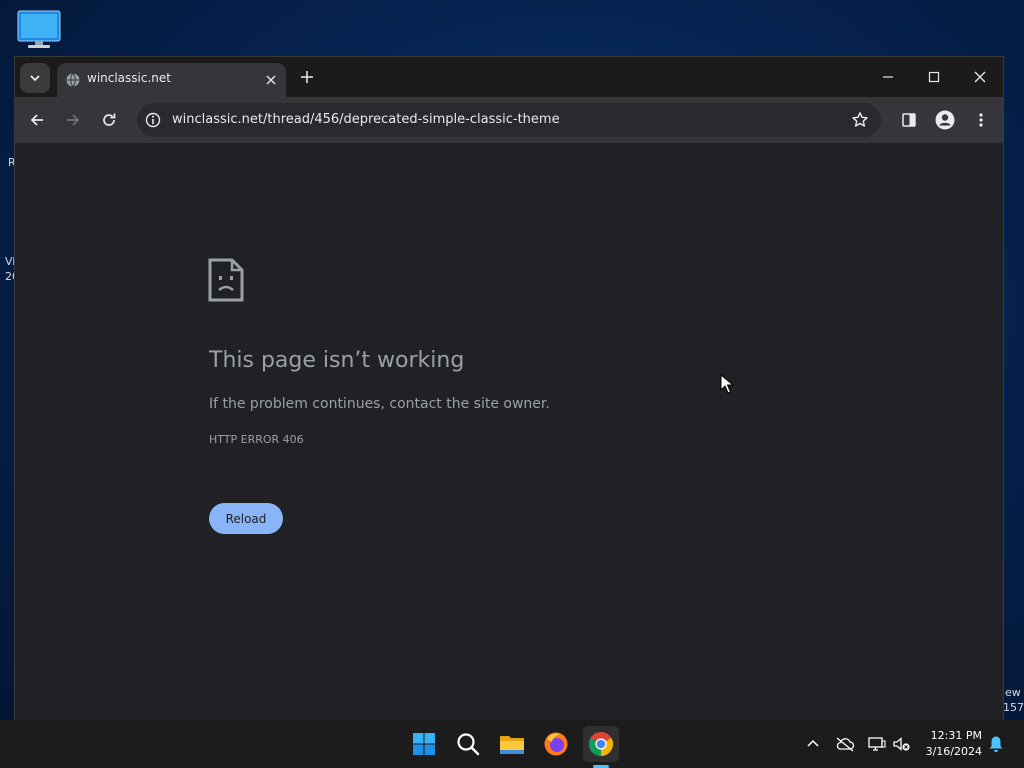 The height and width of the screenshot is (768, 1024). Describe the element at coordinates (337, 360) in the screenshot. I see `error-title: This page isn’t working` at that location.